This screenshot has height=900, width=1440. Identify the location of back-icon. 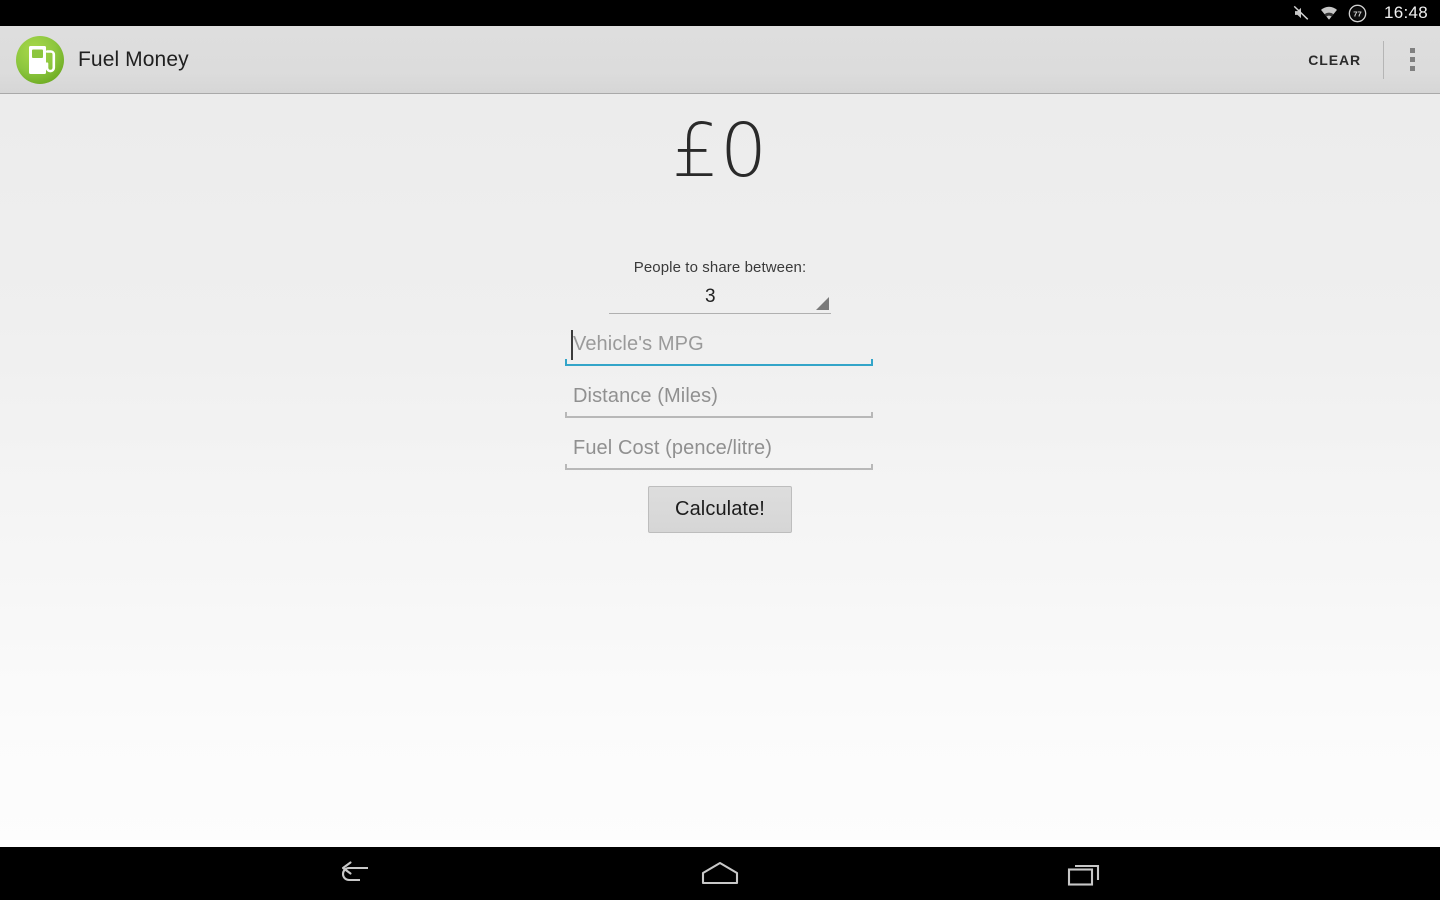
(354, 870).